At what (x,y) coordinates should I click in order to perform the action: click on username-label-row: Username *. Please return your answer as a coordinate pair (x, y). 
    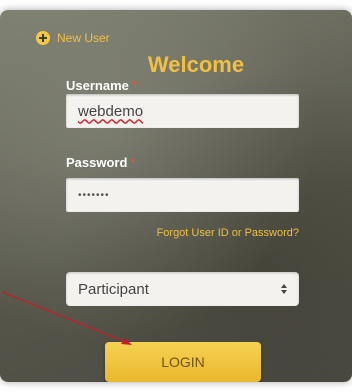
    Looking at the image, I should click on (101, 85).